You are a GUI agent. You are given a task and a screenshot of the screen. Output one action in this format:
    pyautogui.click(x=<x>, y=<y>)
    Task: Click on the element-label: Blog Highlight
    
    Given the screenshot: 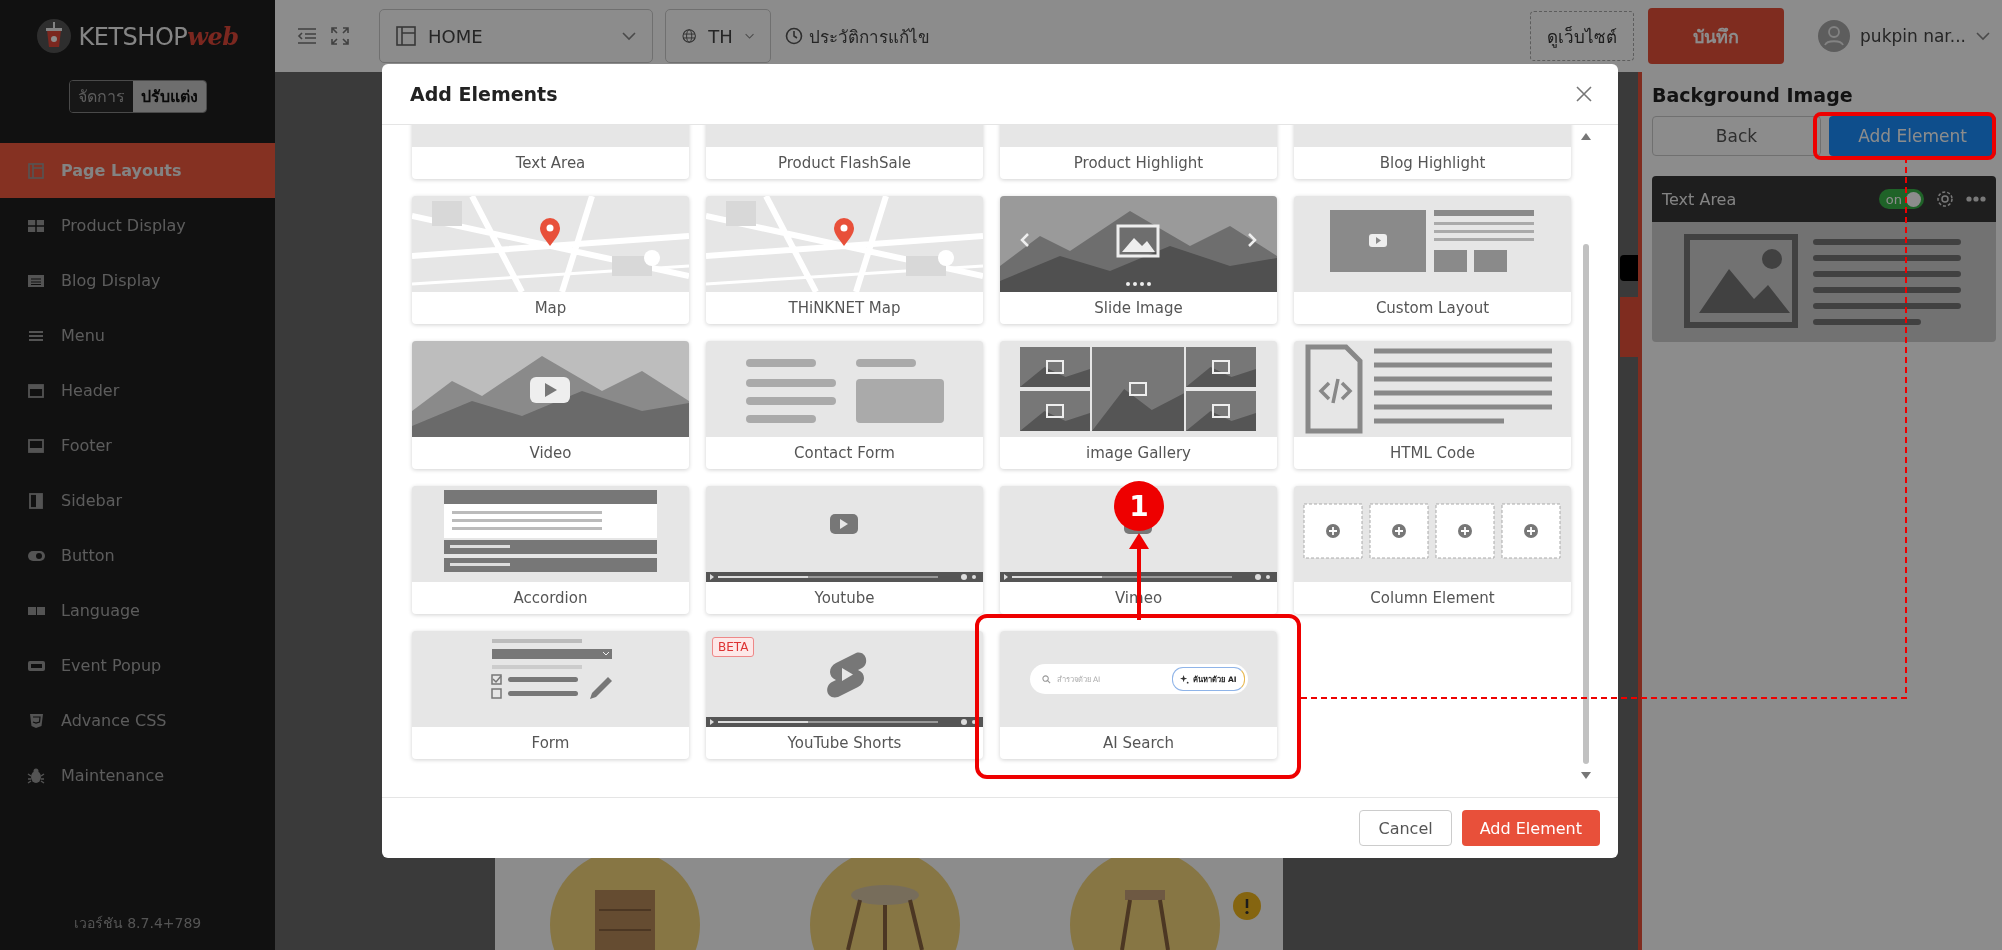 What is the action you would take?
    pyautogui.click(x=1432, y=163)
    